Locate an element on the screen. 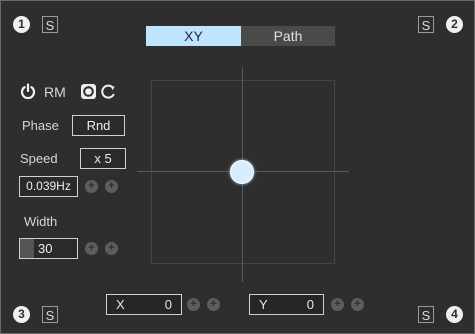  tab-path: Path is located at coordinates (288, 36).